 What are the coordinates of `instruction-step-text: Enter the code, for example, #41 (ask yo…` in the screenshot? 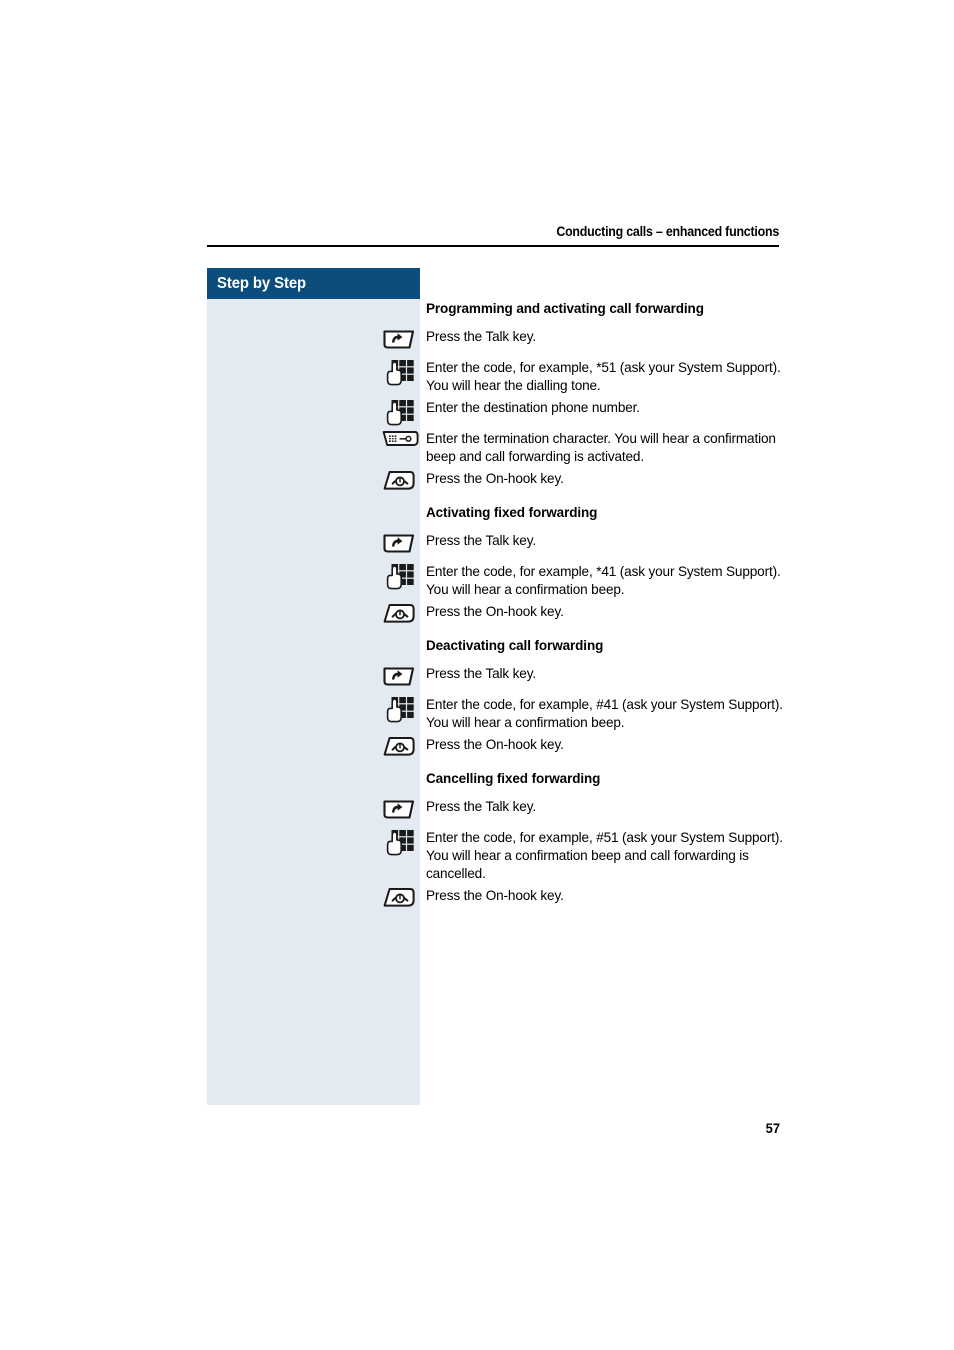 It's located at (604, 713).